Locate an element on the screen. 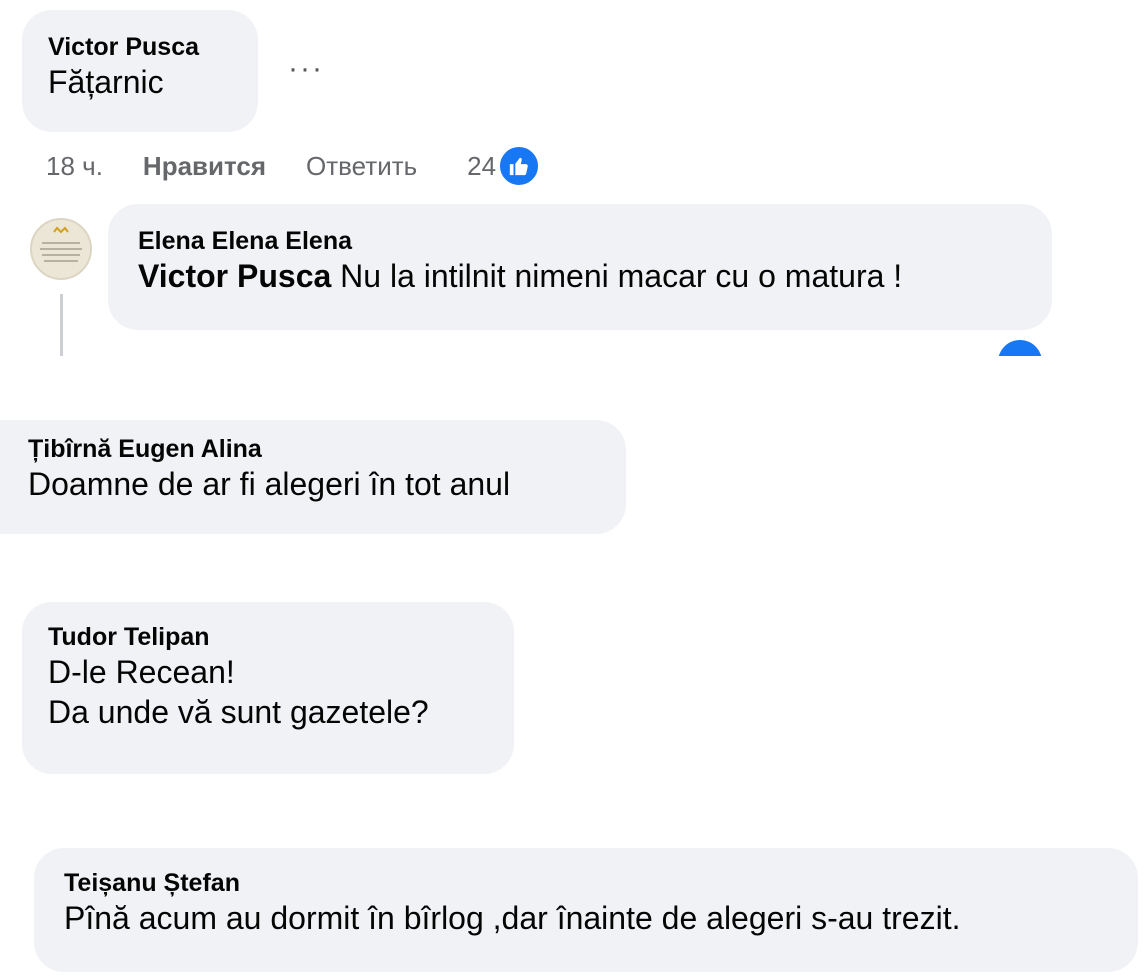 This screenshot has width=1144, height=976. comment-text: Doamne de ar fi alegeri în tot anul is located at coordinates (269, 484).